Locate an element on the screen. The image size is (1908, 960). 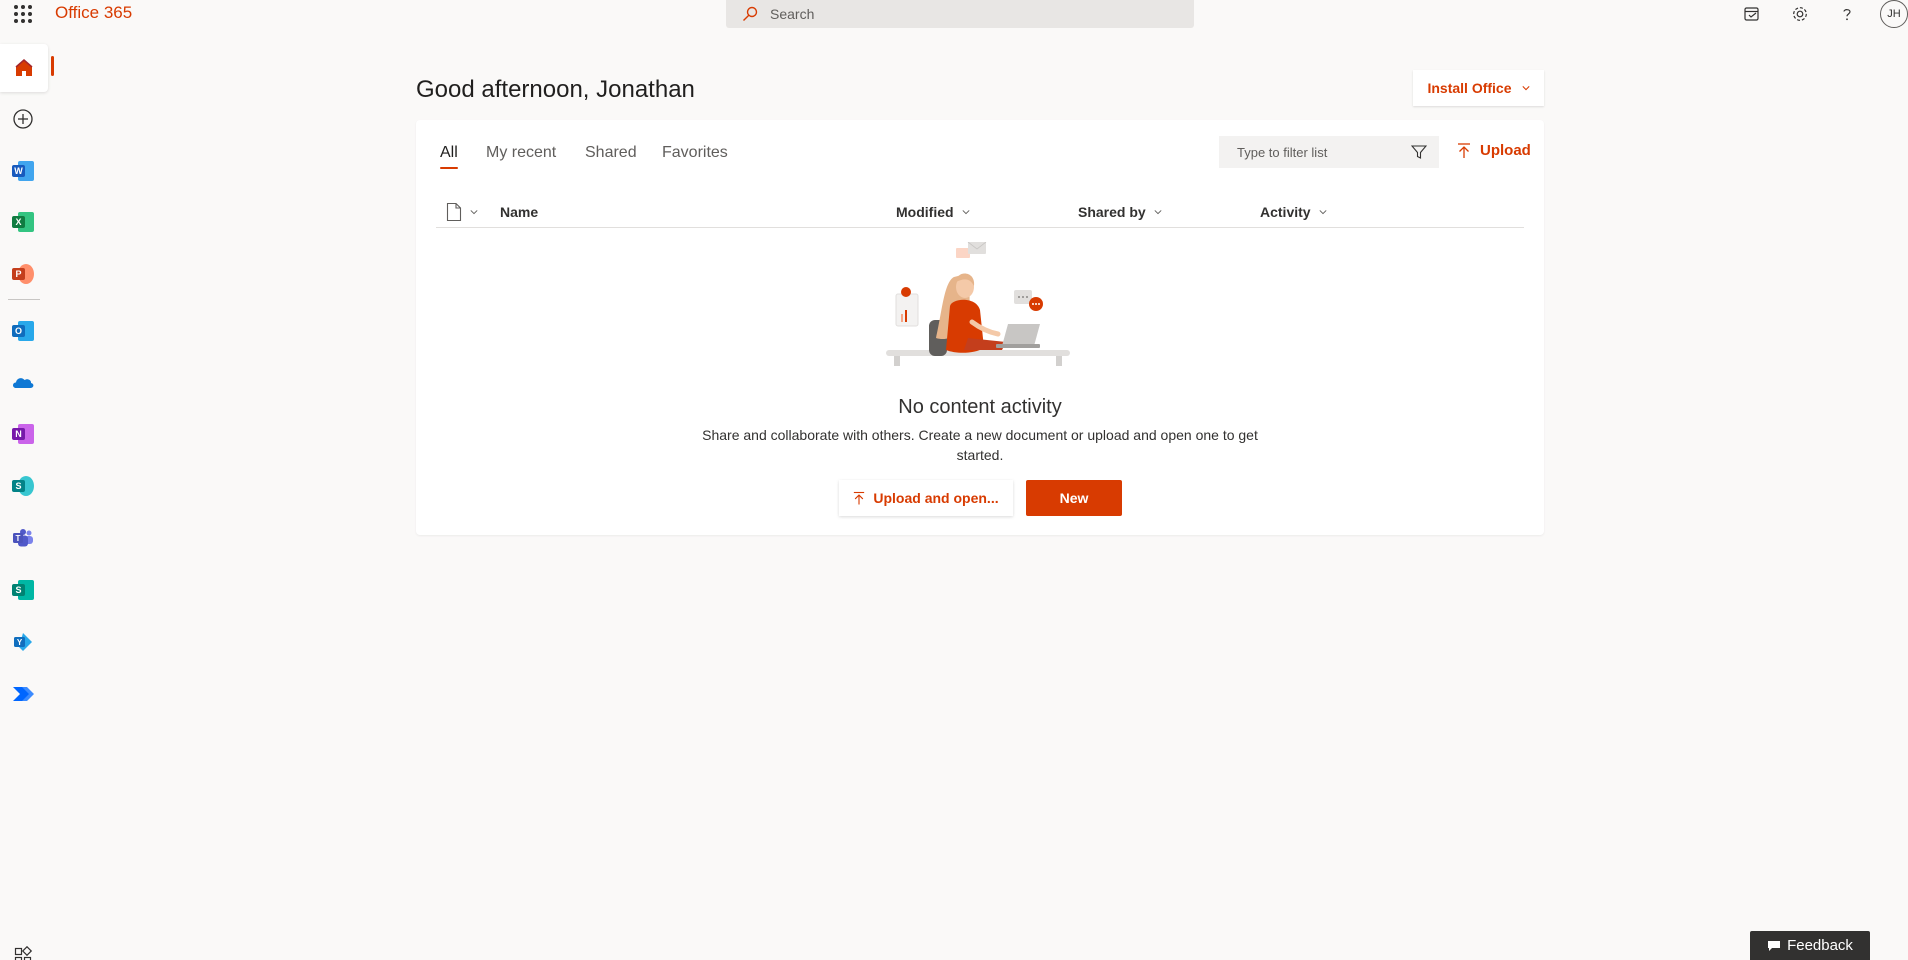
onenote-icon: N is located at coordinates (23, 434).